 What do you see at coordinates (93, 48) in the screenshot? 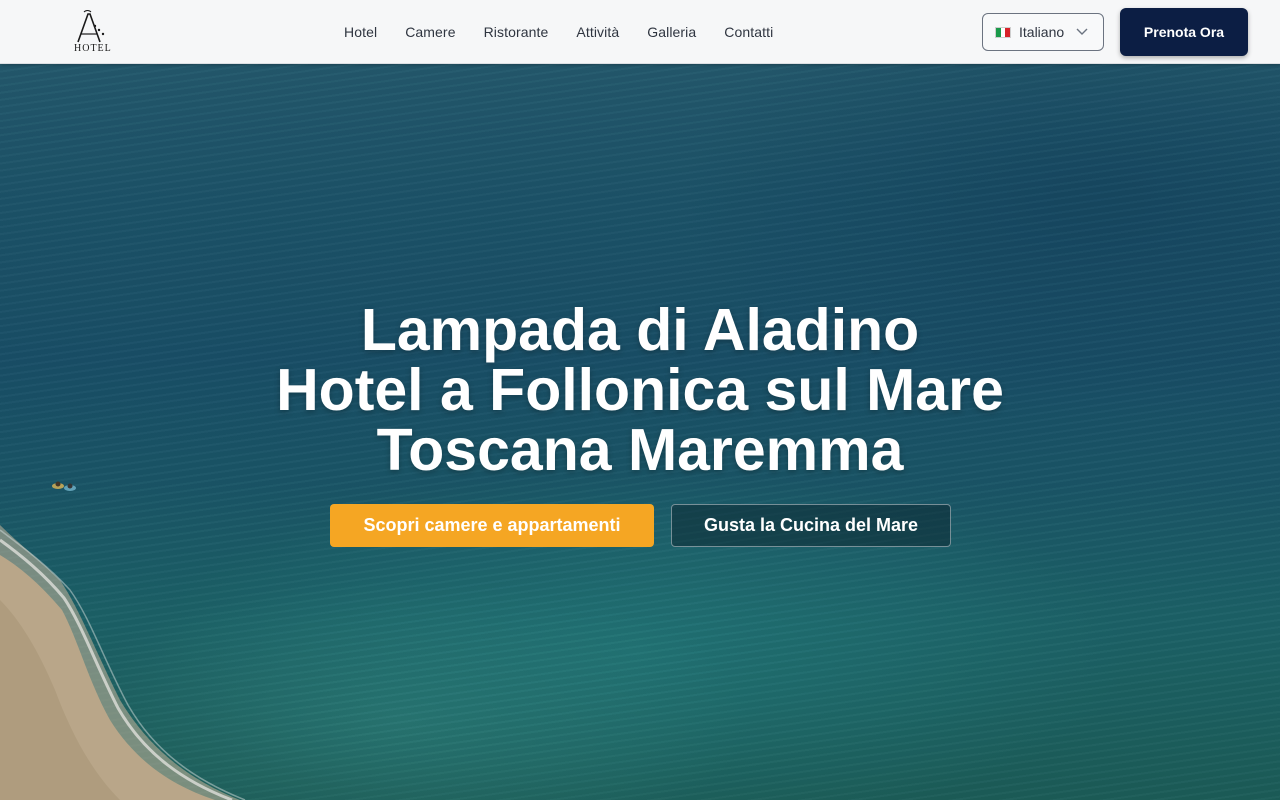
I see `logo-text: HOTEL` at bounding box center [93, 48].